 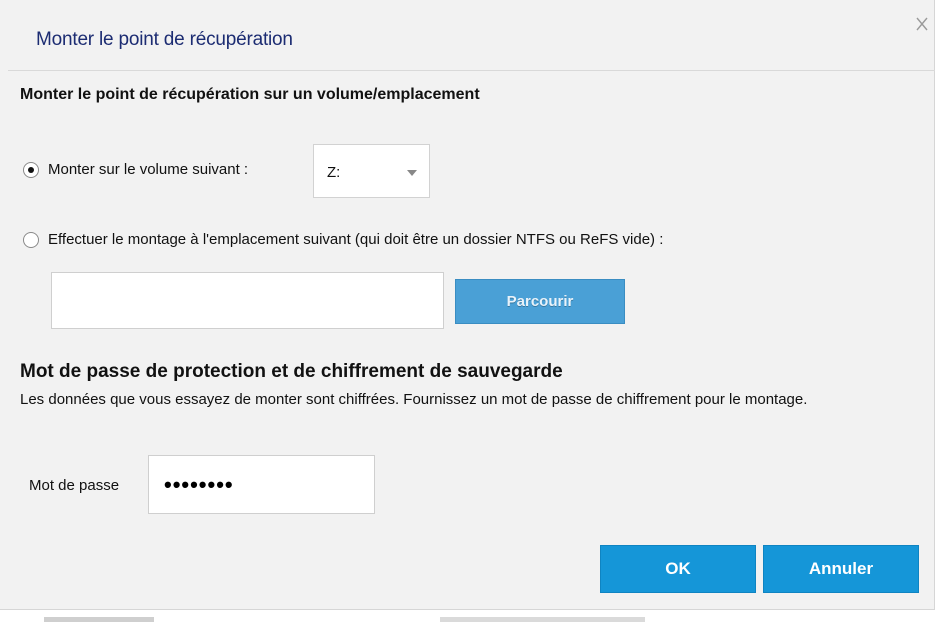 What do you see at coordinates (261, 484) in the screenshot?
I see `password-field: ••••••••` at bounding box center [261, 484].